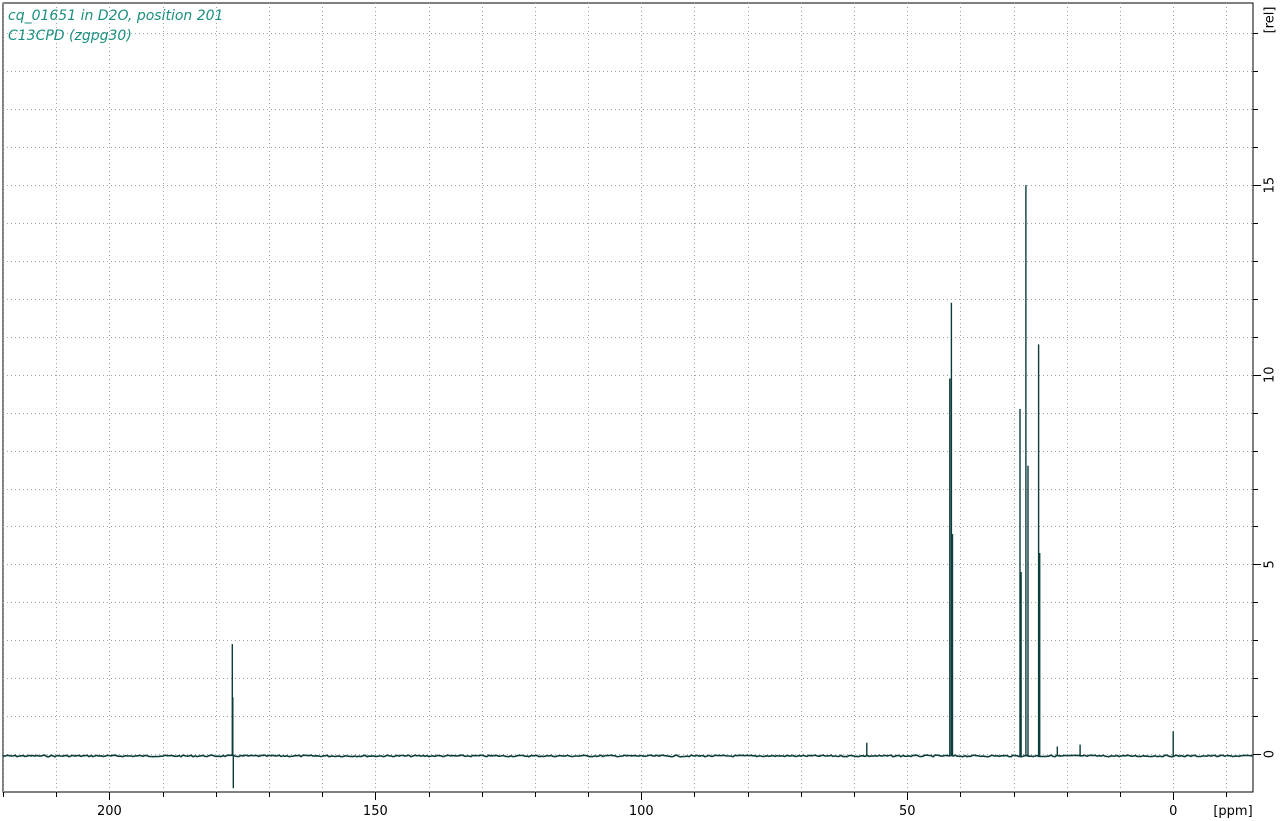 The width and height of the screenshot is (1285, 821). I want to click on x-axis-label: [ppm], so click(1232, 811).